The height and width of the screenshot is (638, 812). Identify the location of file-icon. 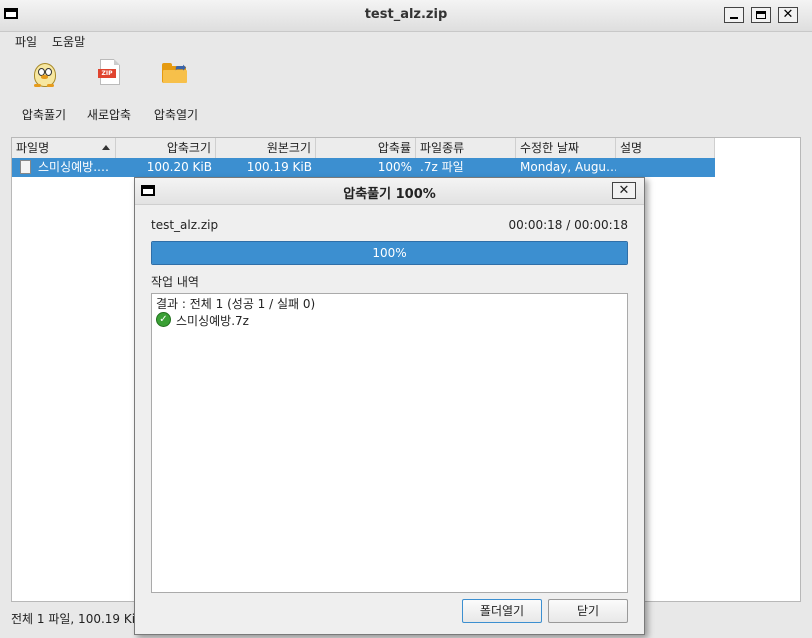
(25, 167).